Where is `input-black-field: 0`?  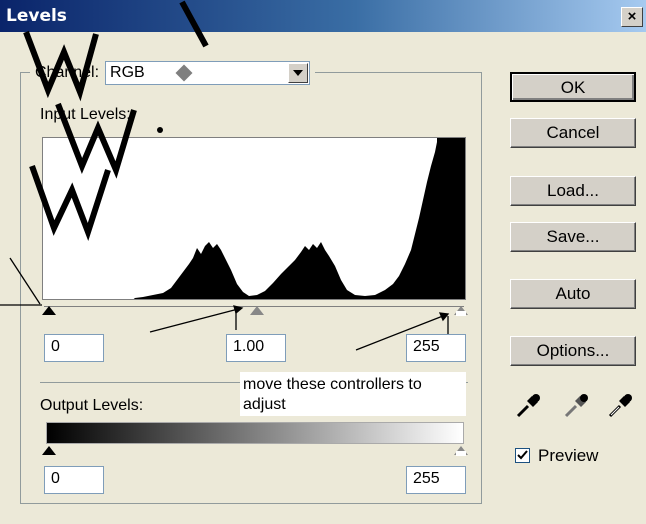
input-black-field: 0 is located at coordinates (74, 348).